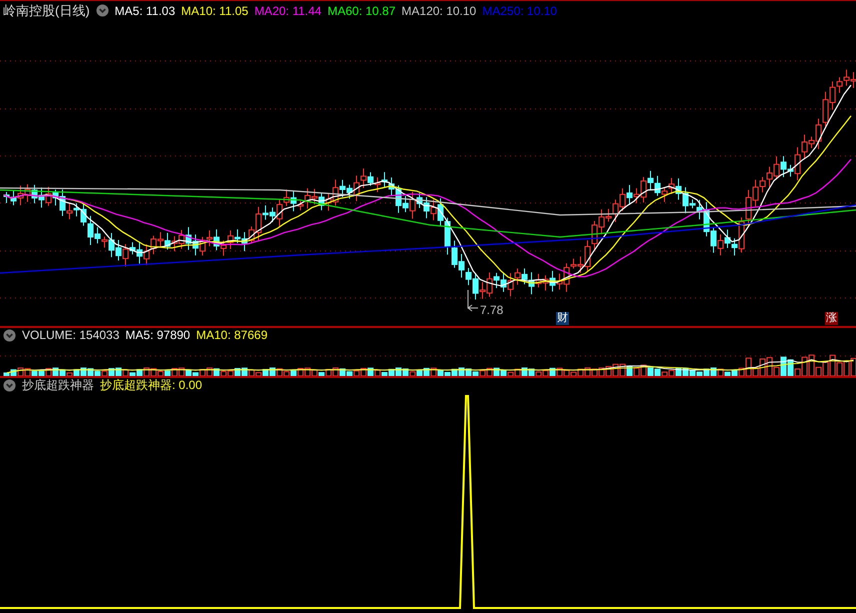 Image resolution: width=856 pixels, height=613 pixels. What do you see at coordinates (71, 335) in the screenshot?
I see `volume-value: VOLUME: 154033` at bounding box center [71, 335].